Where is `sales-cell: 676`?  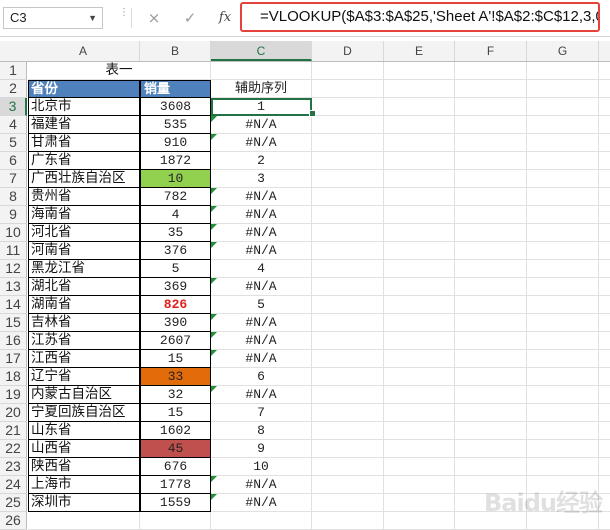 sales-cell: 676 is located at coordinates (175, 467).